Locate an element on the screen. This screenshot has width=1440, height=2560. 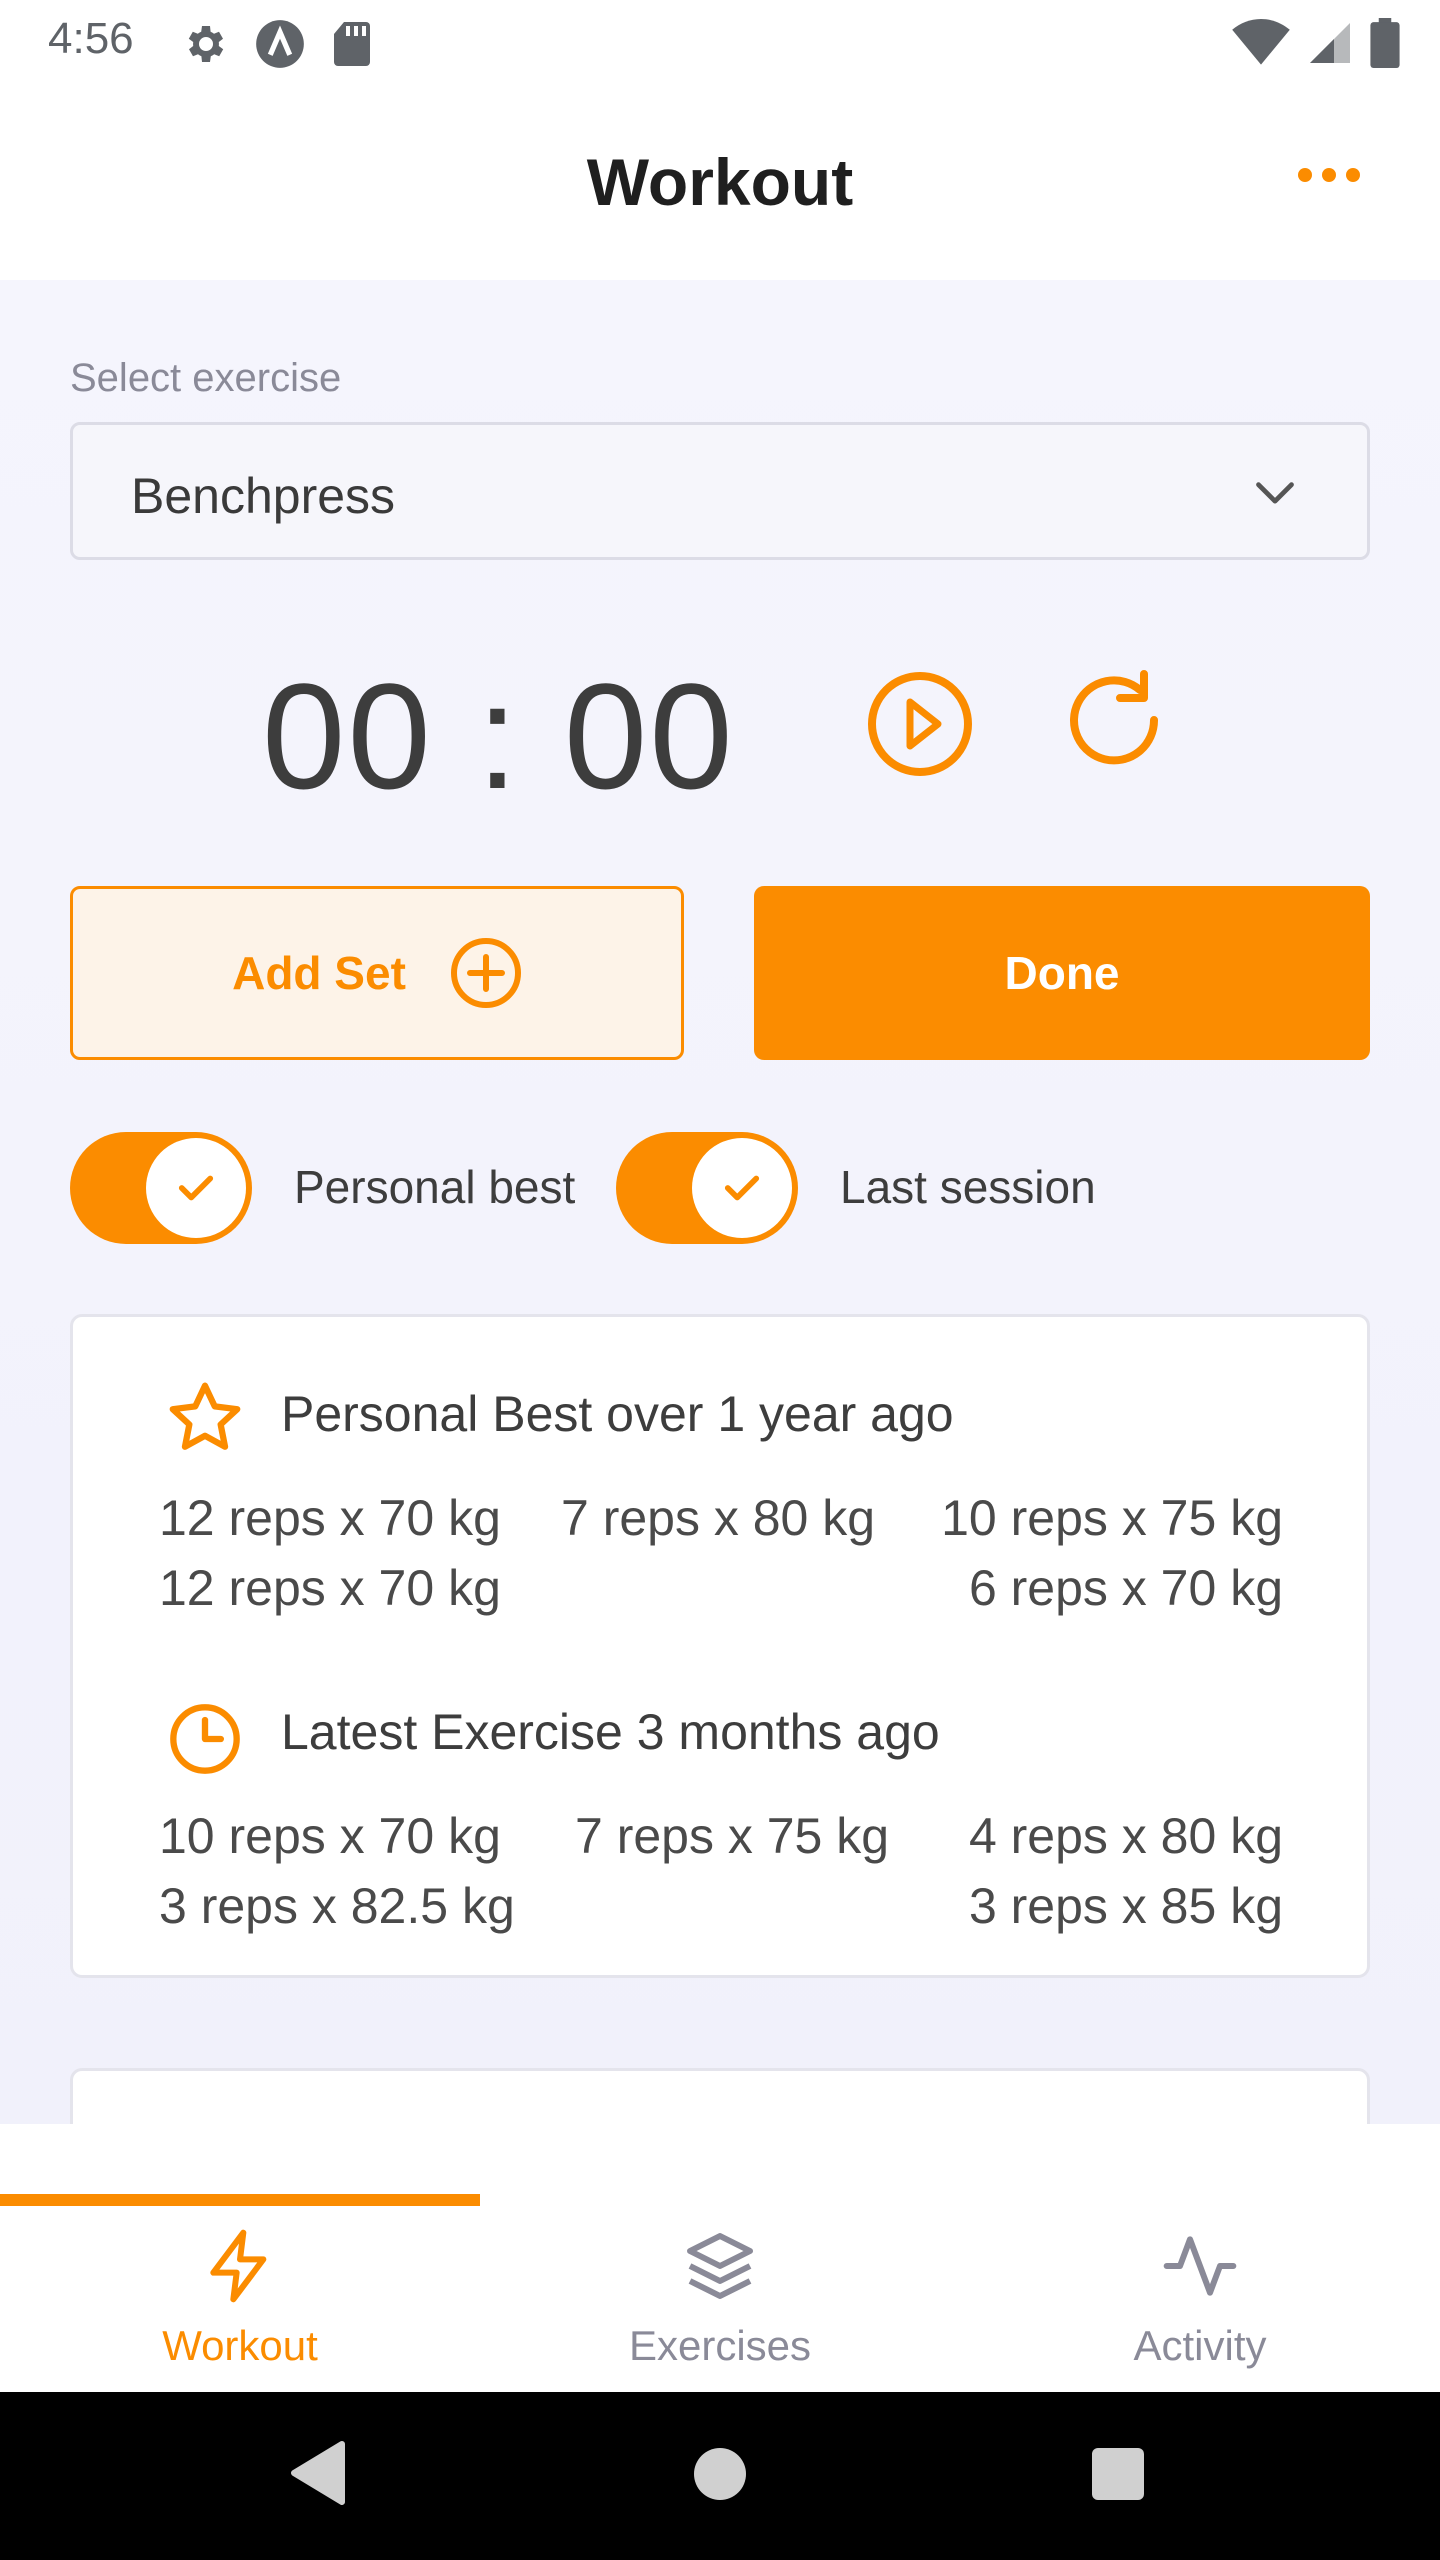
recents-square-icon is located at coordinates (1118, 2474).